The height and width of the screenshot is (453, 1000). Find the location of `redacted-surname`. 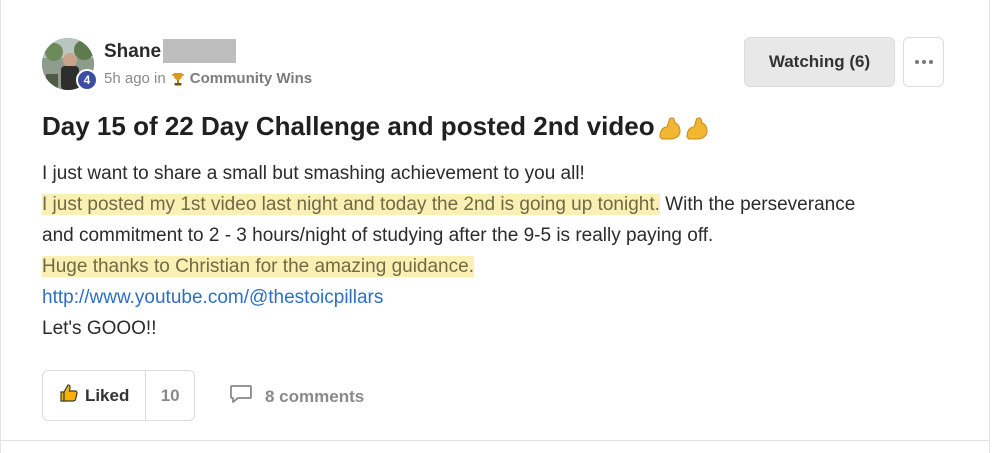

redacted-surname is located at coordinates (199, 51).